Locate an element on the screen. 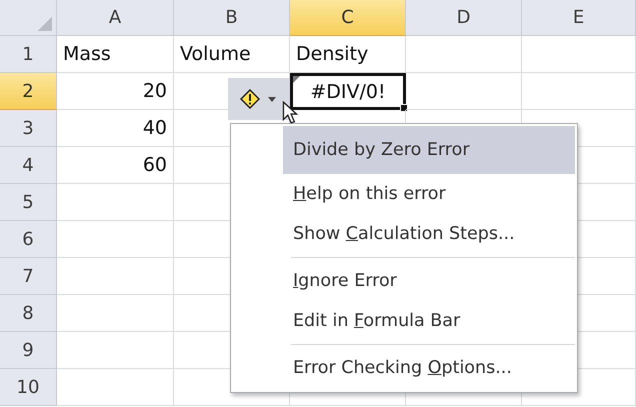 The height and width of the screenshot is (407, 636). column-header: C is located at coordinates (348, 18).